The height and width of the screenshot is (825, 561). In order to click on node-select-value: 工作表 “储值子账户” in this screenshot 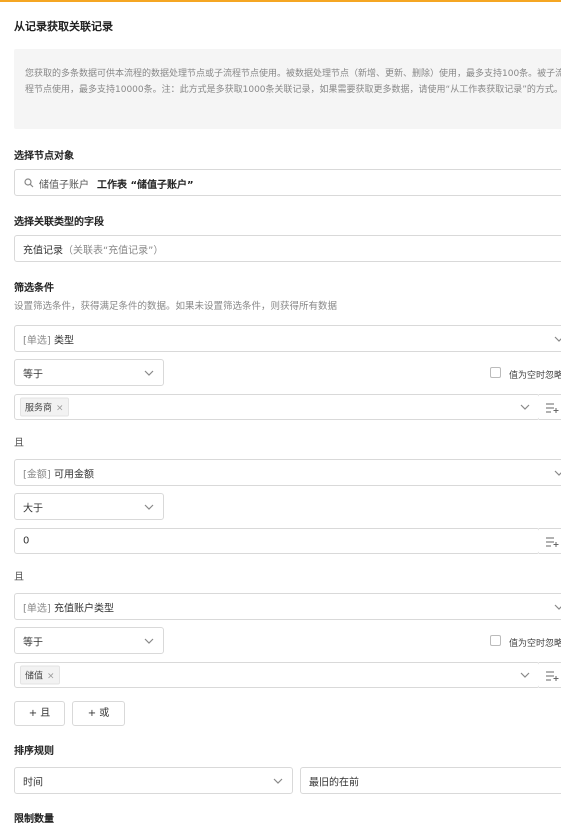, I will do `click(145, 185)`.